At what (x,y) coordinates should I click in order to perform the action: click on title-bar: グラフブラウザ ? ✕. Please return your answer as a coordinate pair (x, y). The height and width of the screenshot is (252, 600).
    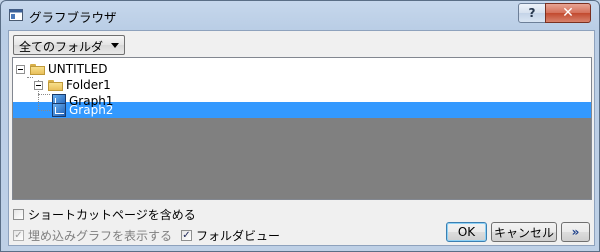
    Looking at the image, I should click on (300, 15).